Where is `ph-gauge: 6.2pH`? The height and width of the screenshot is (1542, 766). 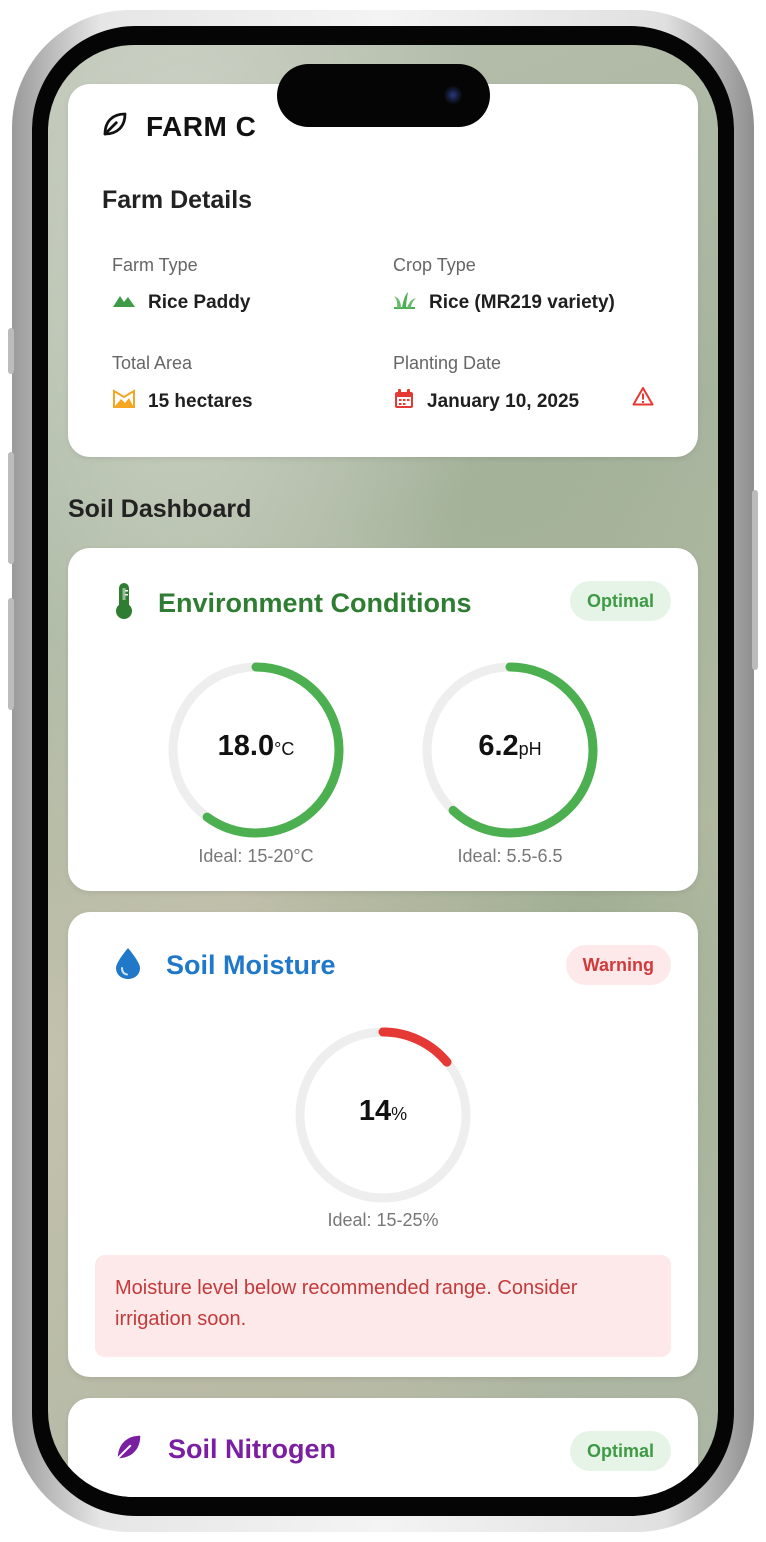
ph-gauge: 6.2pH is located at coordinates (510, 750).